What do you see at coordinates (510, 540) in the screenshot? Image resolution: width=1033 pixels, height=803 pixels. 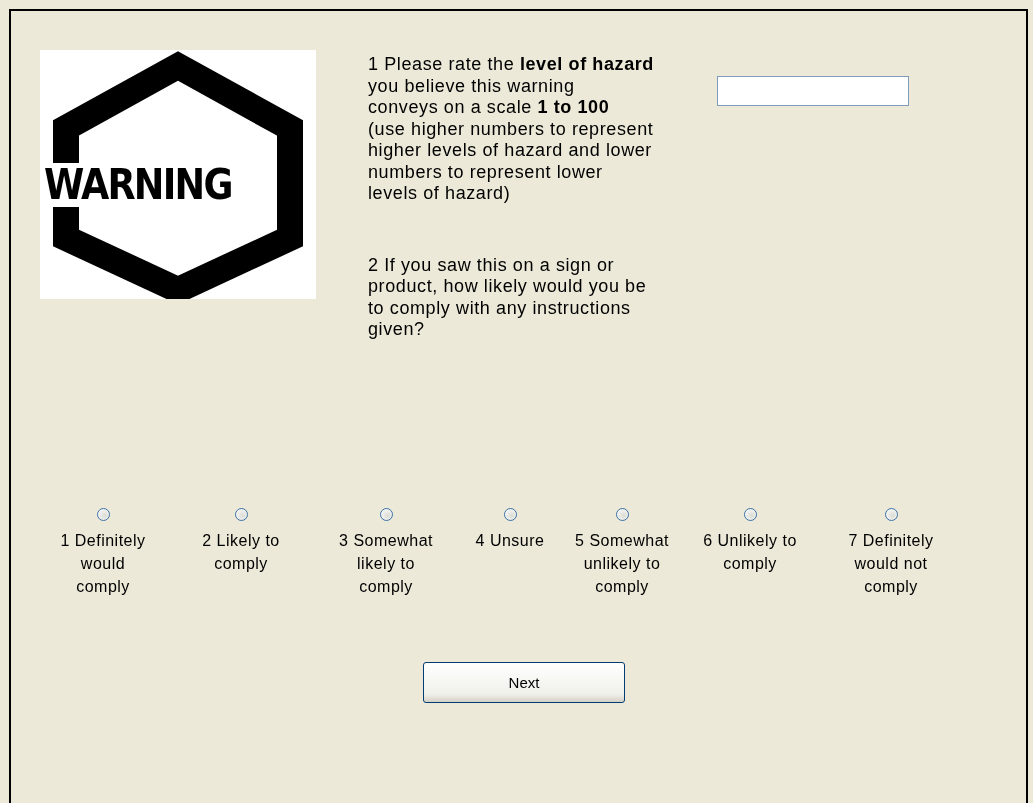 I see `option-label: 4 Unsure` at bounding box center [510, 540].